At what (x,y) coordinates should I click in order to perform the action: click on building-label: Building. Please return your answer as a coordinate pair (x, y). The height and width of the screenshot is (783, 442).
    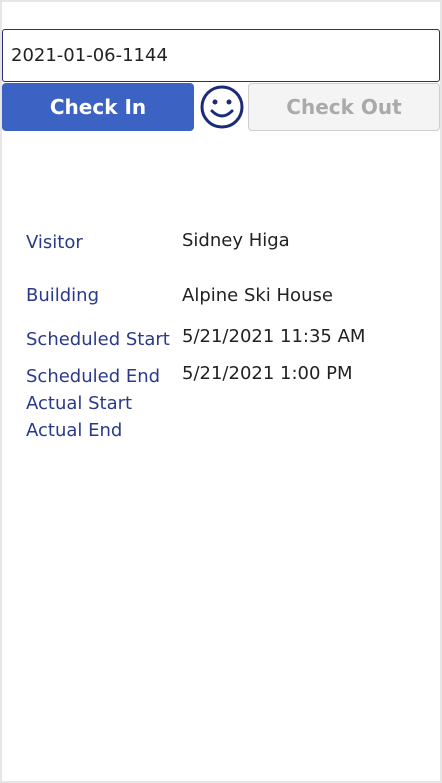
    Looking at the image, I should click on (63, 295).